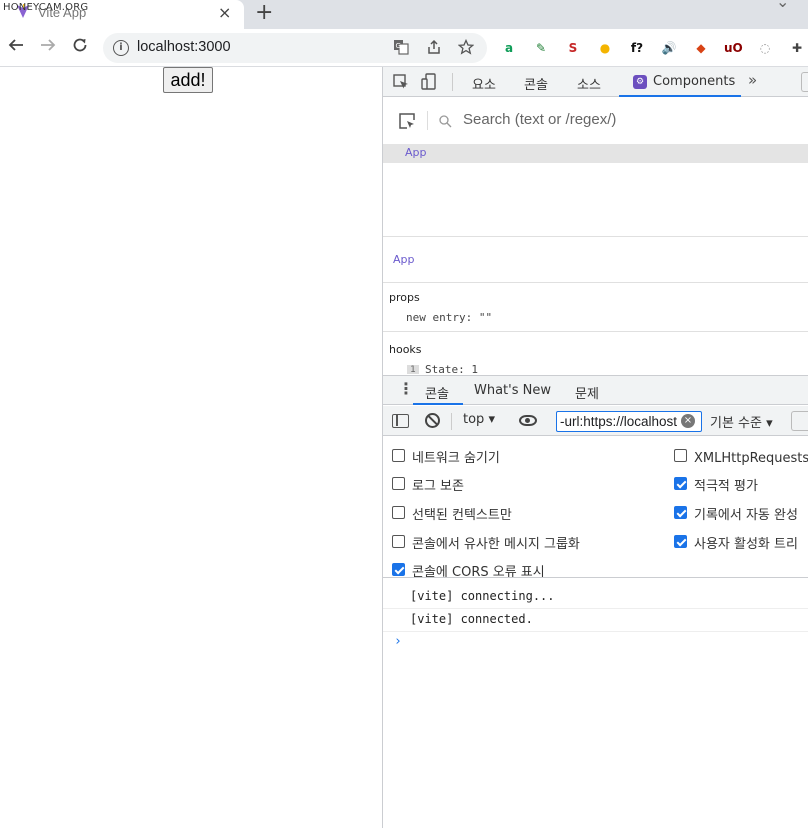 The width and height of the screenshot is (808, 828). What do you see at coordinates (746, 544) in the screenshot?
I see `user-activation-label: 사용자 활성화 트리` at bounding box center [746, 544].